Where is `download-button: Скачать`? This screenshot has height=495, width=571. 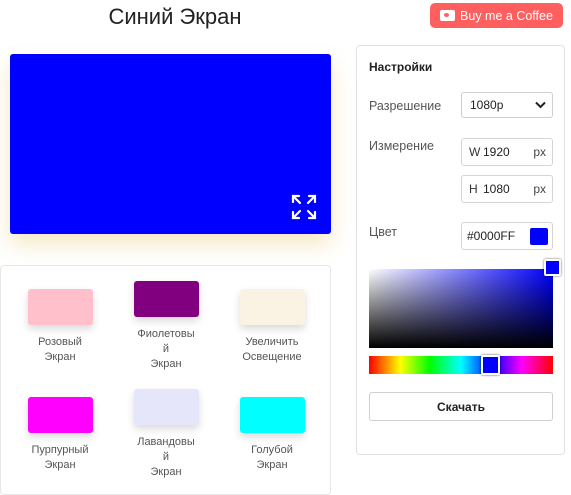
download-button: Скачать is located at coordinates (461, 406).